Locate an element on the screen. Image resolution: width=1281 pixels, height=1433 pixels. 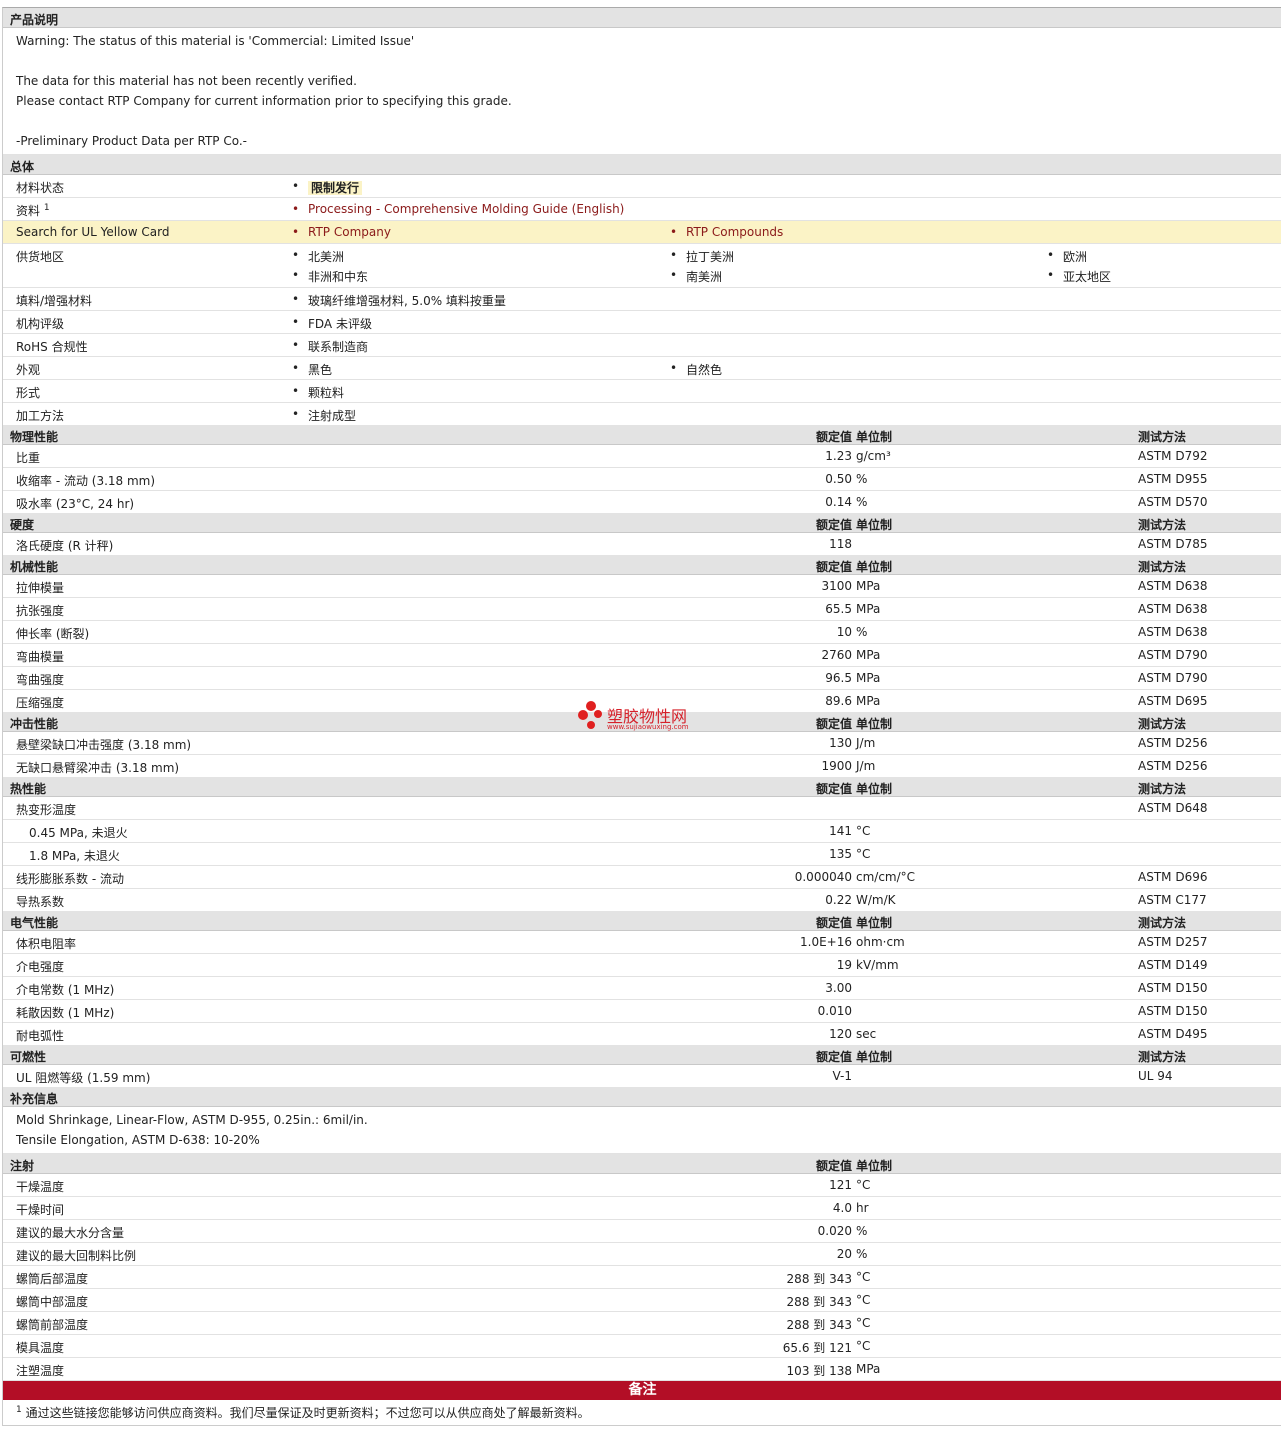
general-row-status: 材料状态 限制发行 is located at coordinates (642, 186).